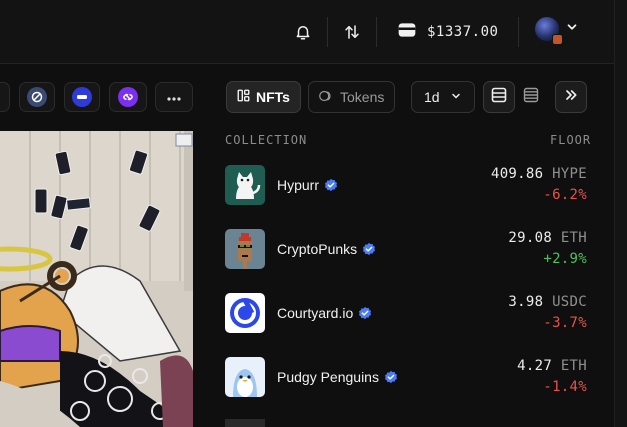 This screenshot has width=627, height=427. I want to click on tab-tokens-label: Tokens, so click(362, 97).